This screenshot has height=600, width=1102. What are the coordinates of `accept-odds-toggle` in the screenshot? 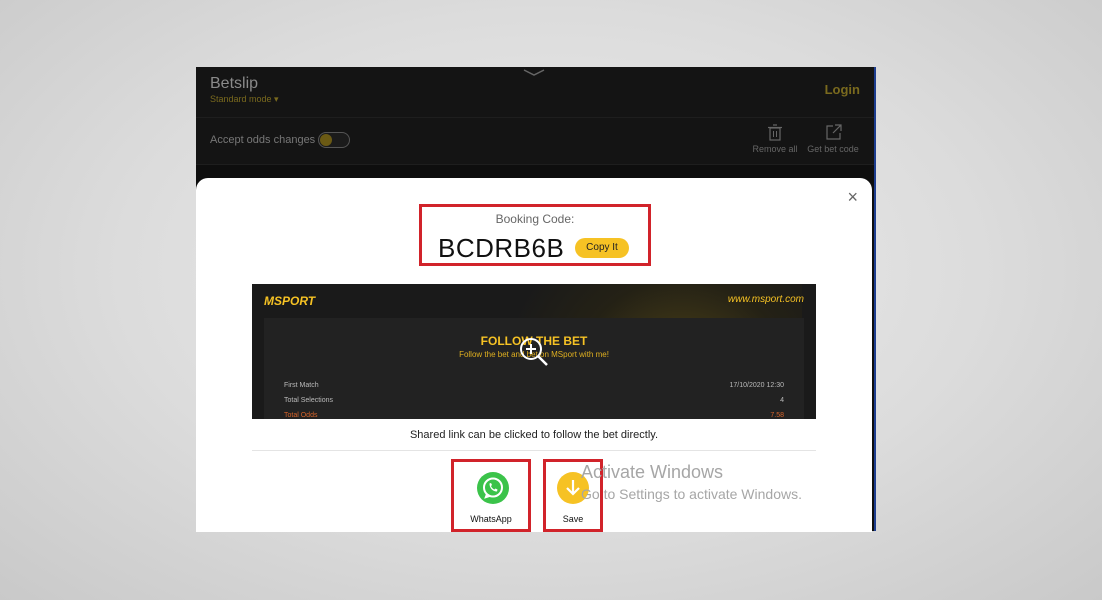 It's located at (334, 140).